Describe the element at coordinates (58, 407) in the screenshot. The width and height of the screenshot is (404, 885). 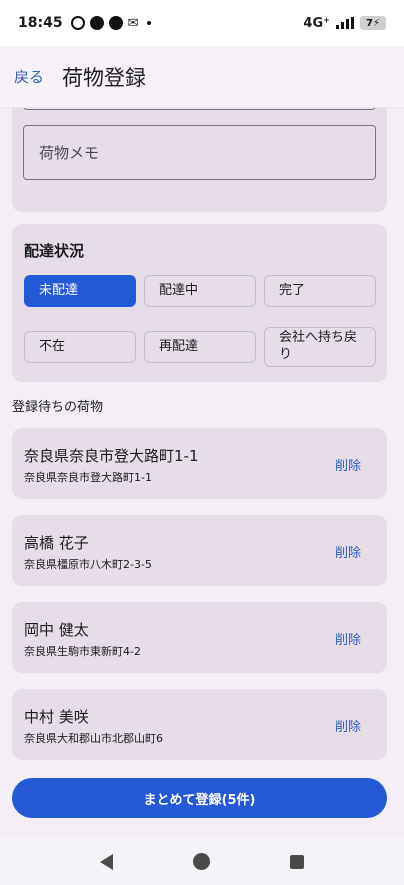
I see `pending-list-heading: 登録待ちの荷物` at that location.